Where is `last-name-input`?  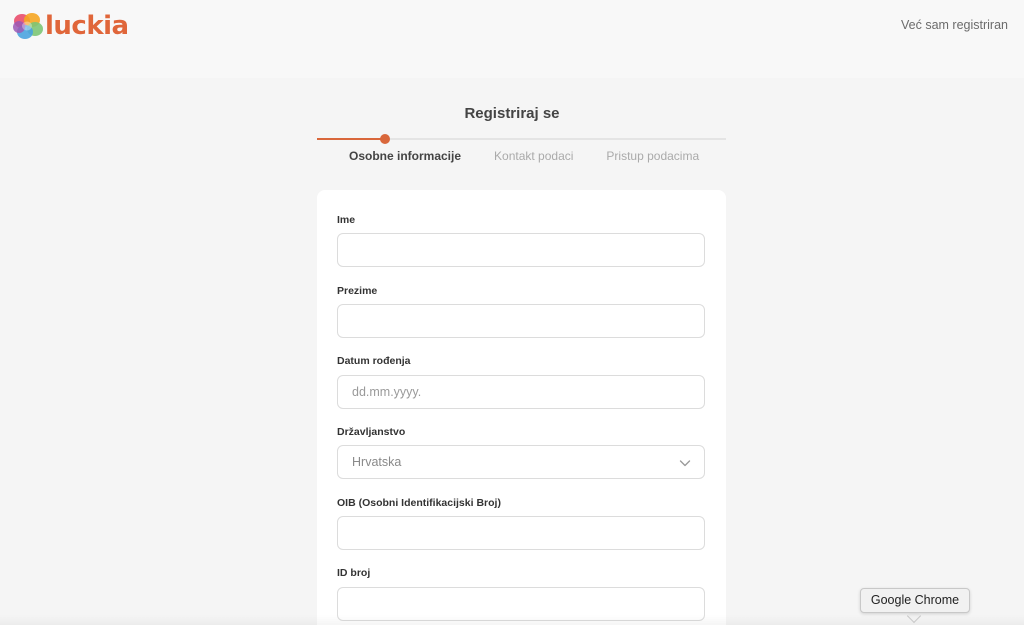 last-name-input is located at coordinates (521, 321).